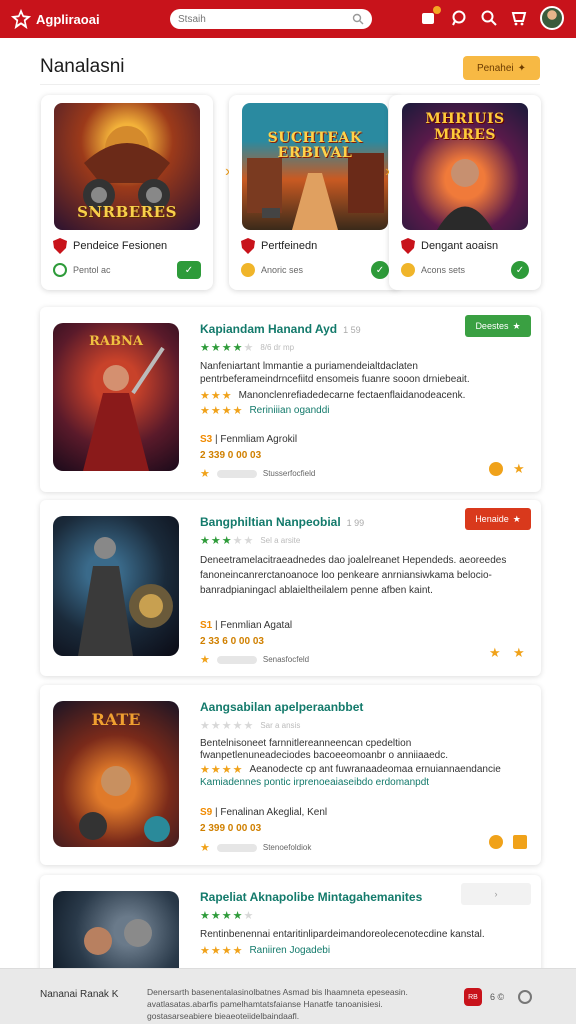 This screenshot has height=1024, width=576. I want to click on top-bar: Agpliraoai, so click(288, 19).